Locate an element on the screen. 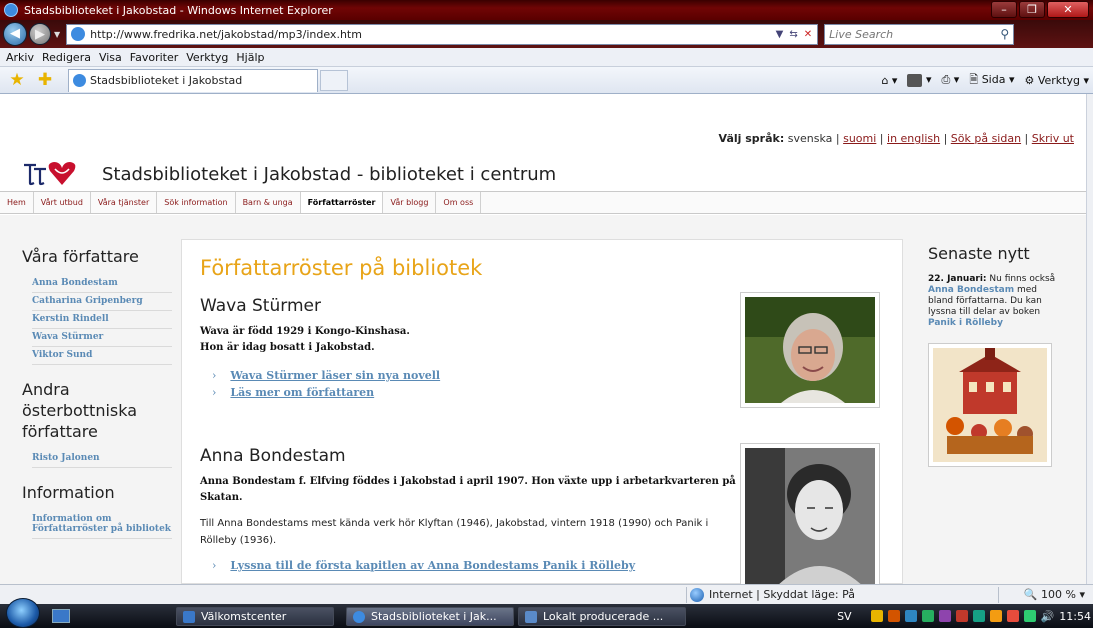  show-desktop-icon is located at coordinates (61, 616).